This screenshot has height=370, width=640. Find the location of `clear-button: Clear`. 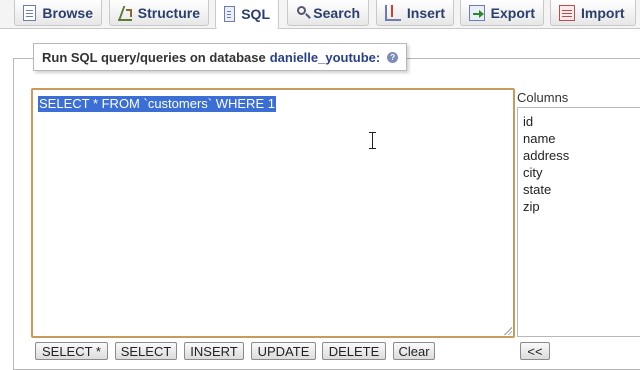

clear-button: Clear is located at coordinates (414, 351).